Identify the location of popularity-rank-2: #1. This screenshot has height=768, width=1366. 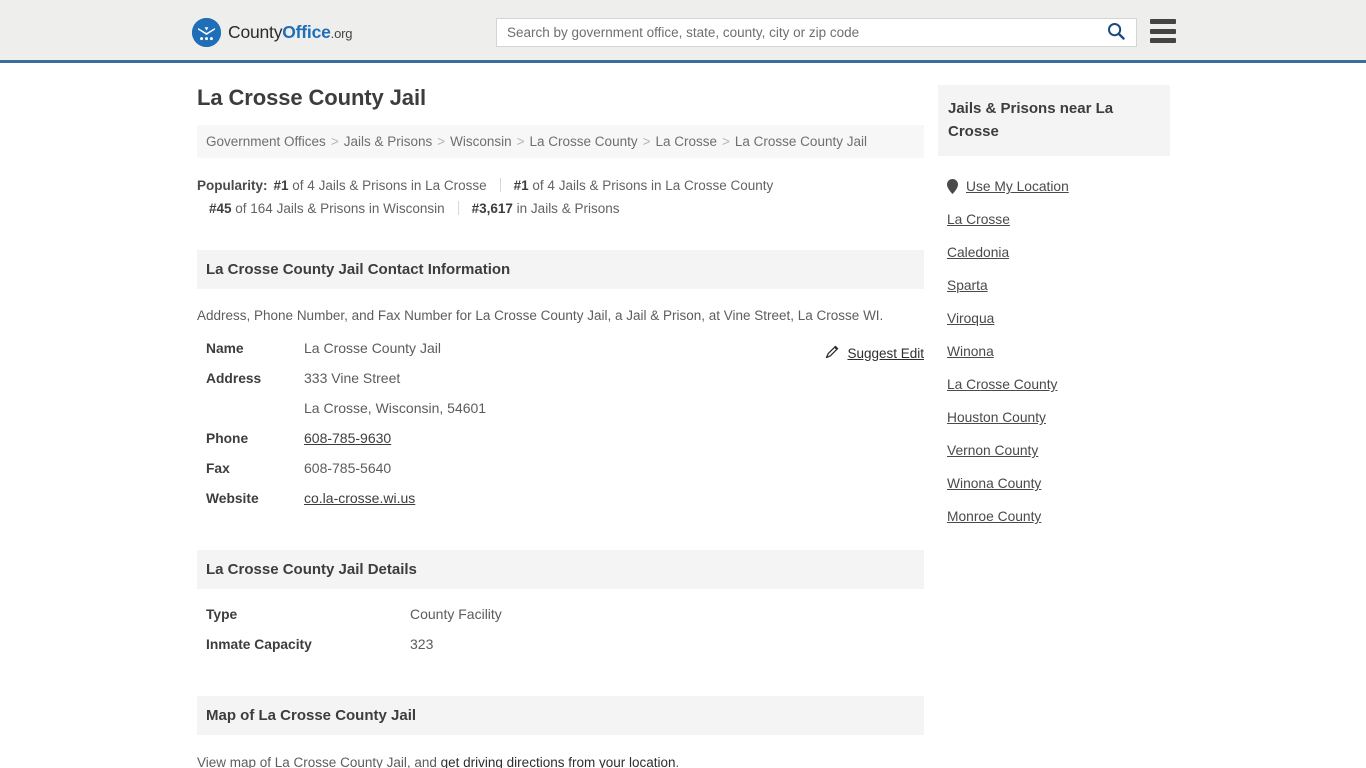
(521, 185).